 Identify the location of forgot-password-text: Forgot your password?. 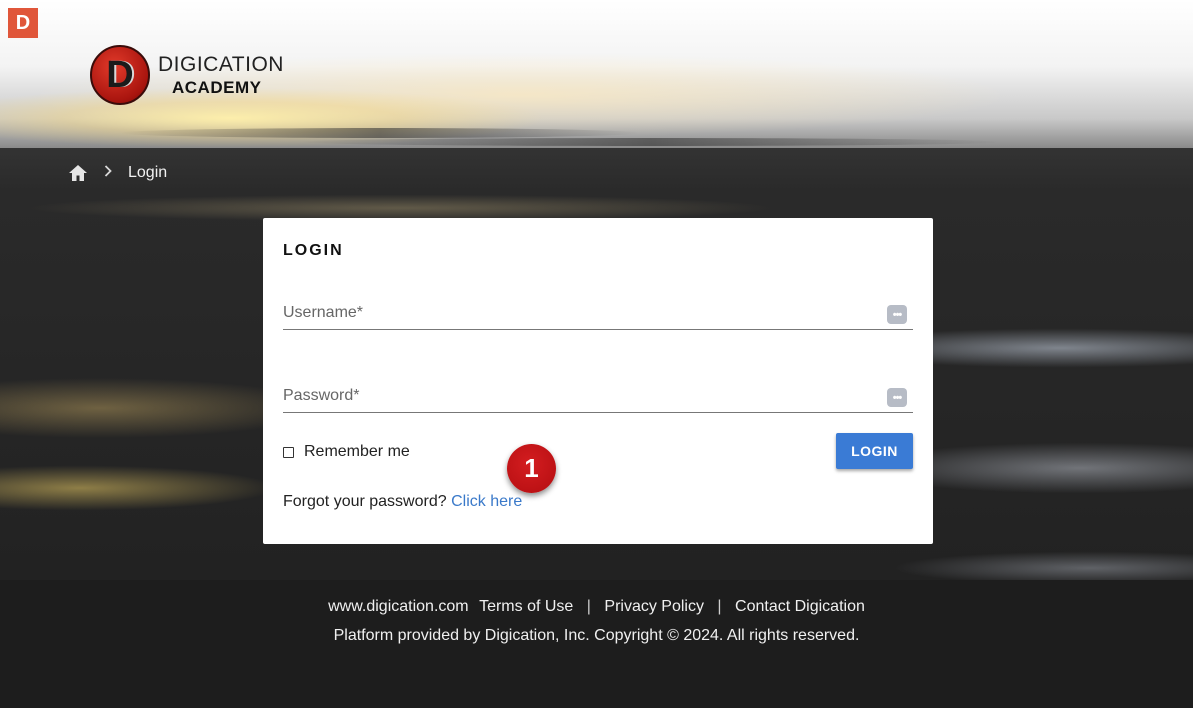
(365, 501).